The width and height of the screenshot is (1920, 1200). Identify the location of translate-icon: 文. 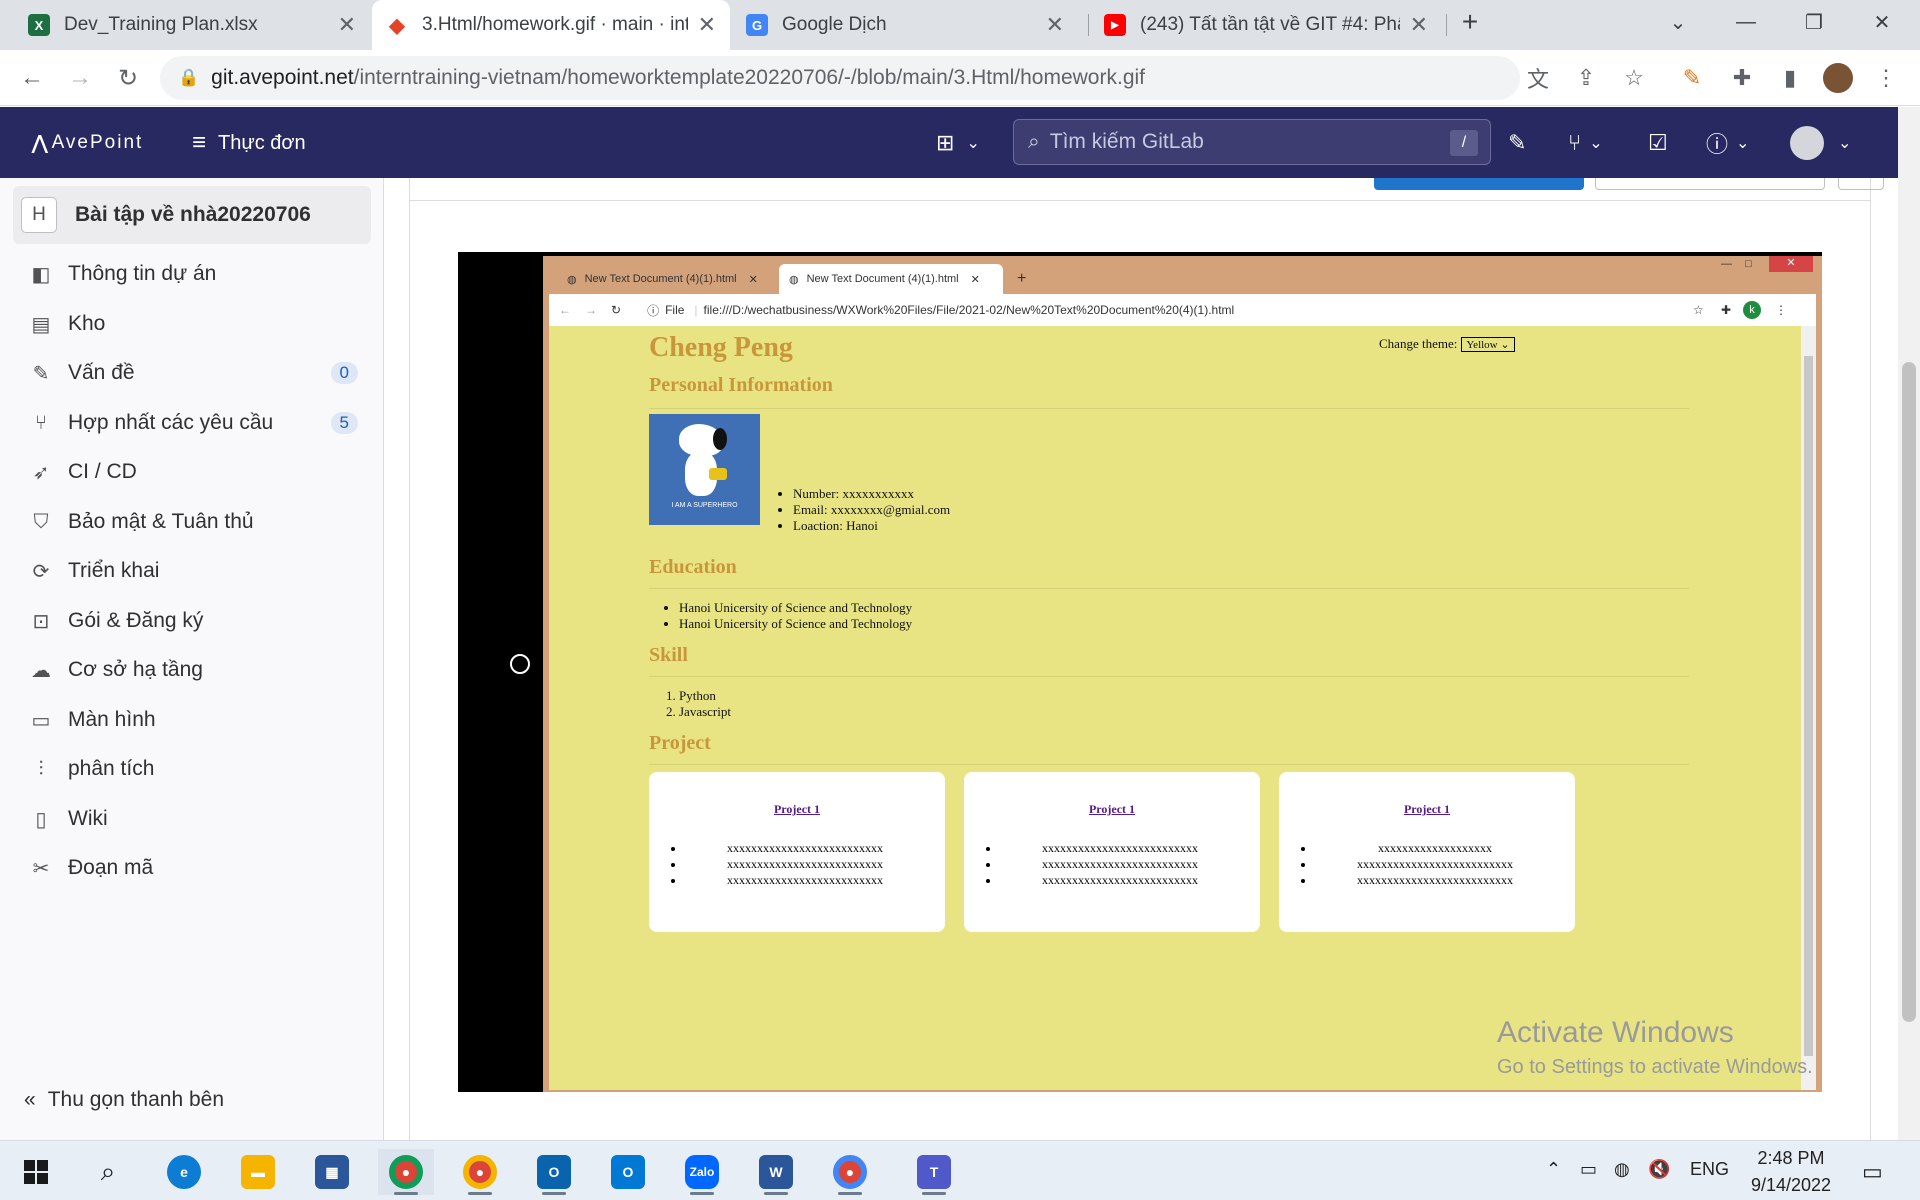
(1538, 78).